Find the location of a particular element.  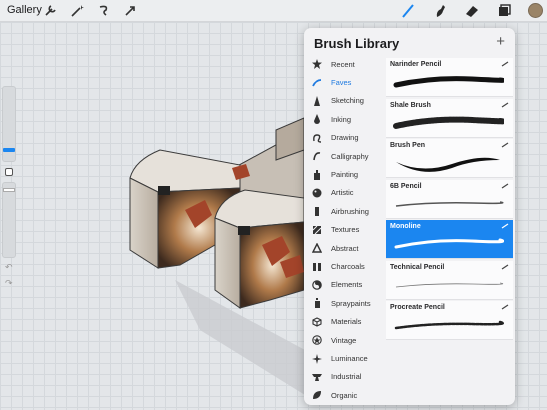

brush-item: Shale Brush is located at coordinates (449, 118).